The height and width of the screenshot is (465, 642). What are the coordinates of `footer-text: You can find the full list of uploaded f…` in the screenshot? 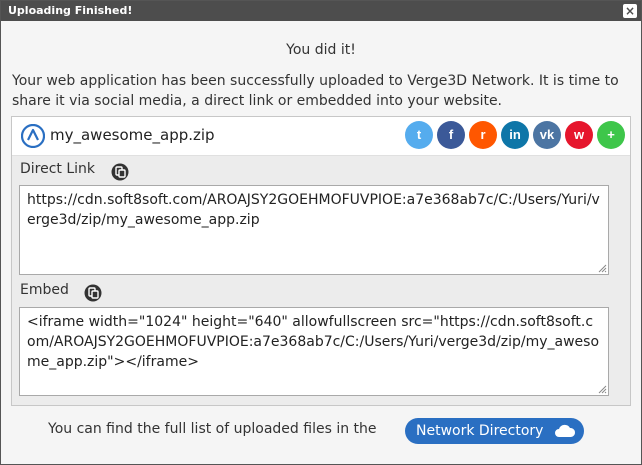 It's located at (212, 429).